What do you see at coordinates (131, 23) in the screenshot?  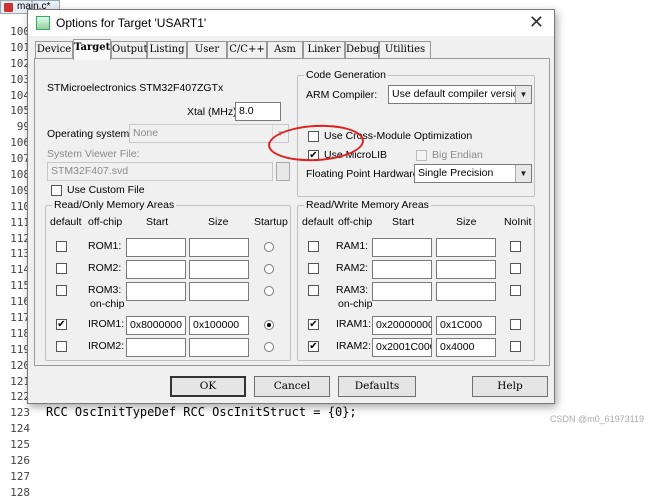 I see `dialog-title: Options for Target 'USART1'` at bounding box center [131, 23].